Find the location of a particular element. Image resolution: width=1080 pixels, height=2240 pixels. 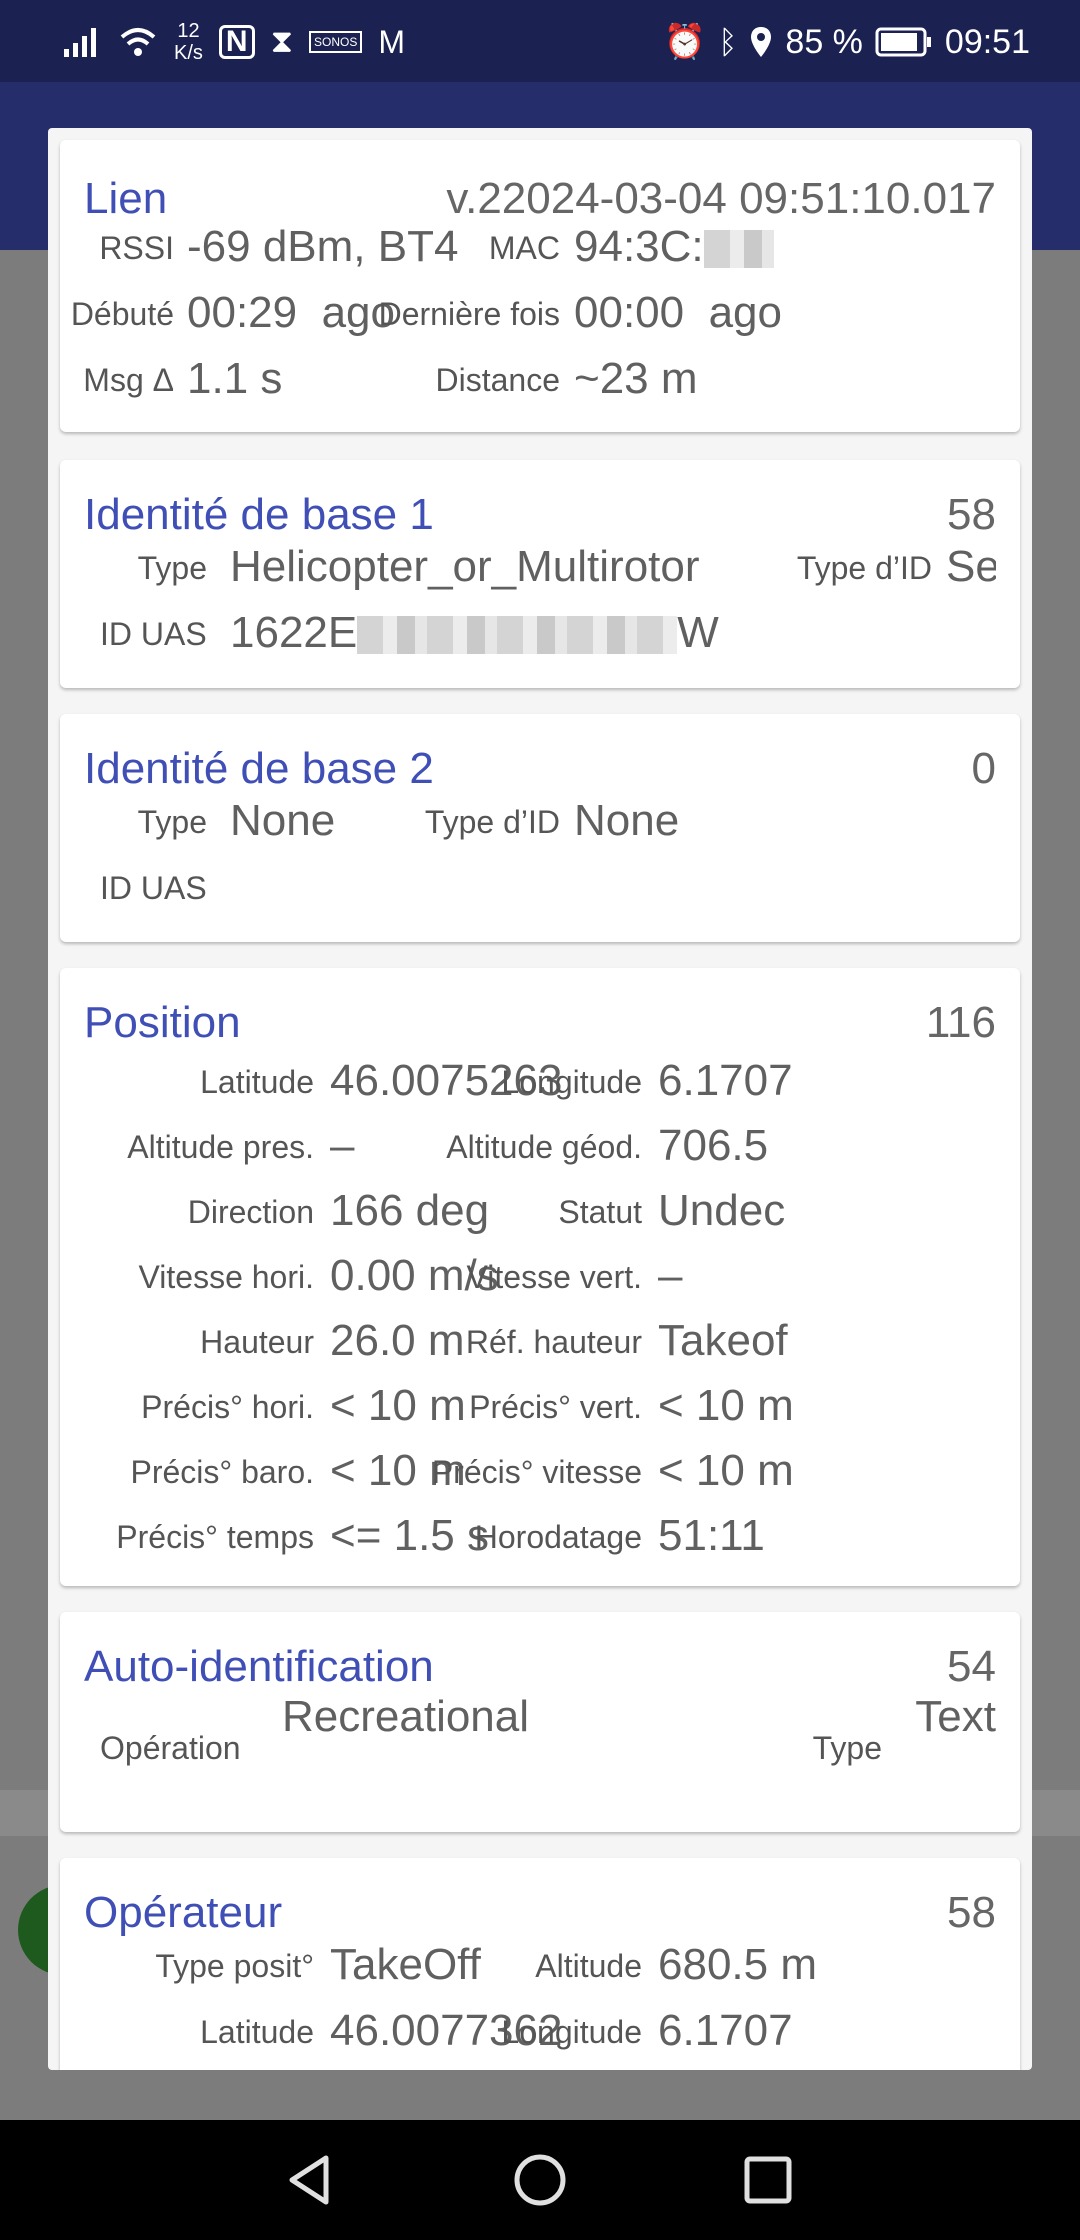

position-label-left: Altitude pres. is located at coordinates (220, 1147).